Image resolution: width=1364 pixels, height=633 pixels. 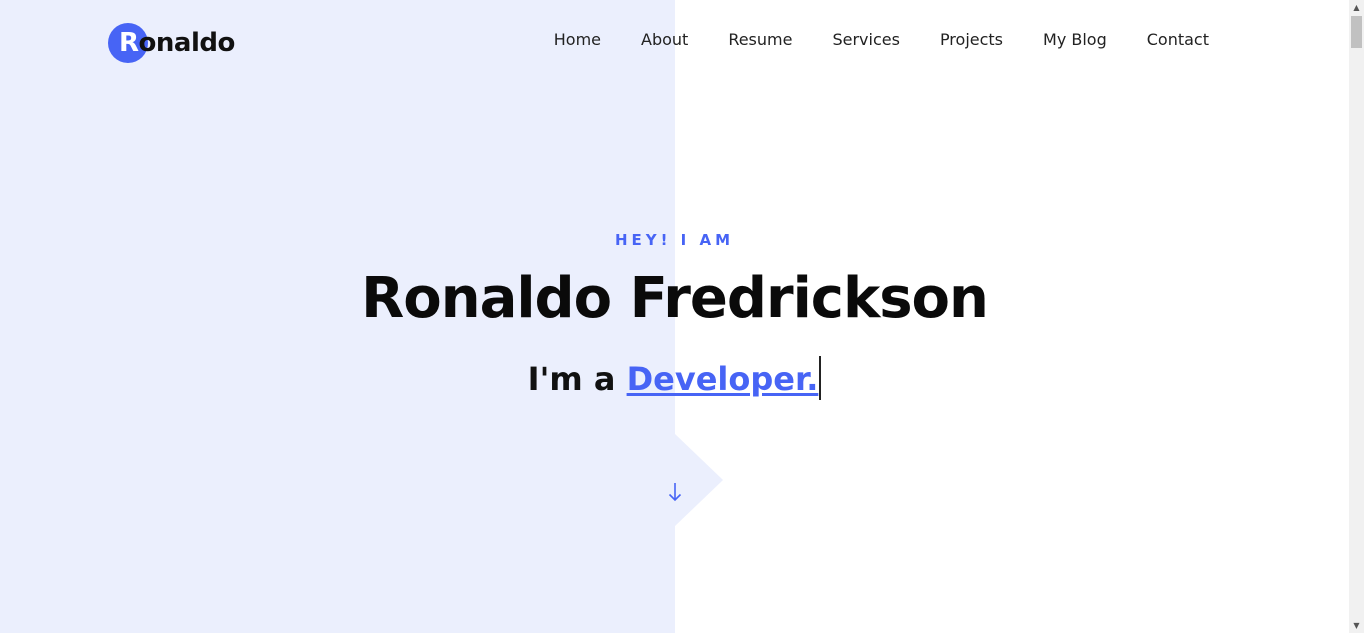 I want to click on hero-tagline: I'm a Developer., so click(x=674, y=378).